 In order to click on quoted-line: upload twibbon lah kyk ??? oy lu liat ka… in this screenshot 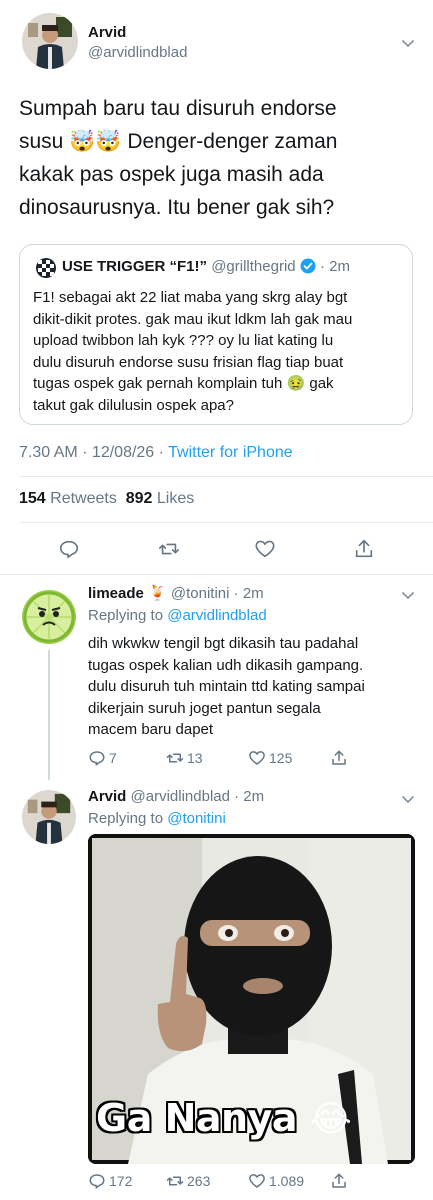, I will do `click(183, 340)`.